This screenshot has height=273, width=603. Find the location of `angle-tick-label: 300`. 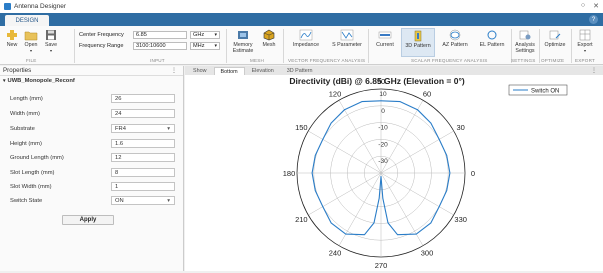

angle-tick-label: 300 is located at coordinates (427, 253).